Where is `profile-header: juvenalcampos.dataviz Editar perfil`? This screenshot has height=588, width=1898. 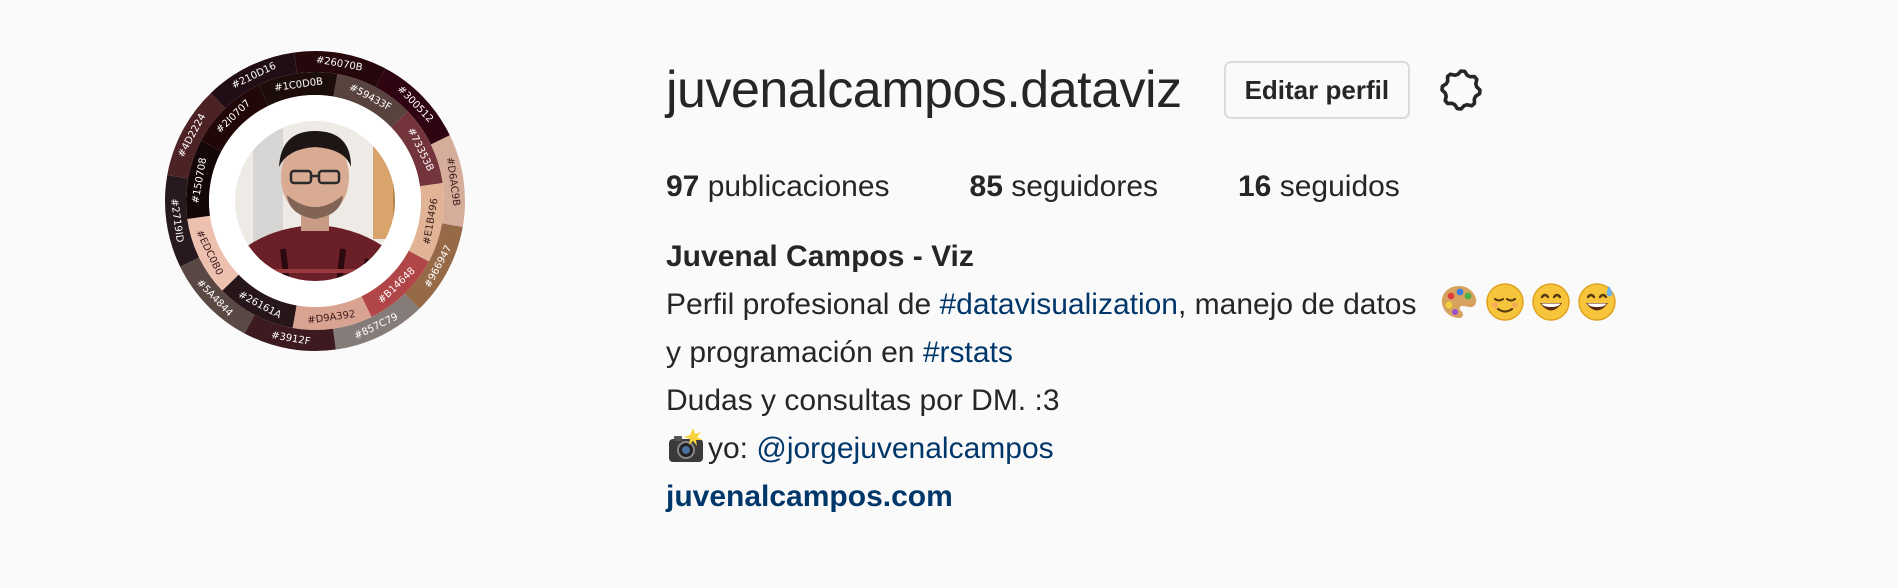 profile-header: juvenalcampos.dataviz Editar perfil is located at coordinates (1241, 90).